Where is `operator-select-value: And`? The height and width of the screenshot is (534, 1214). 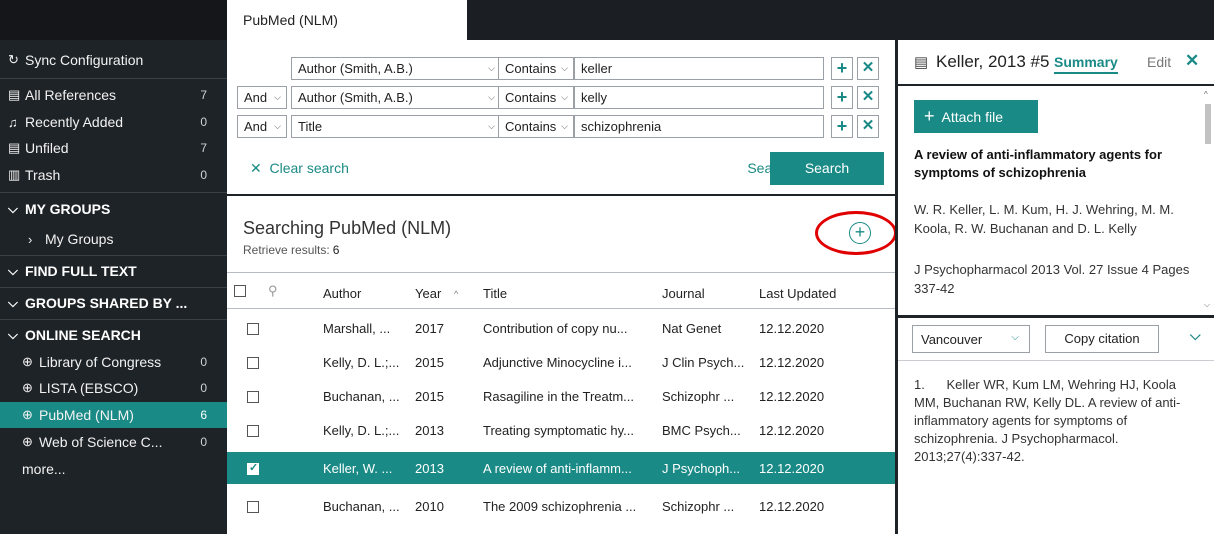
operator-select-value: And is located at coordinates (256, 126).